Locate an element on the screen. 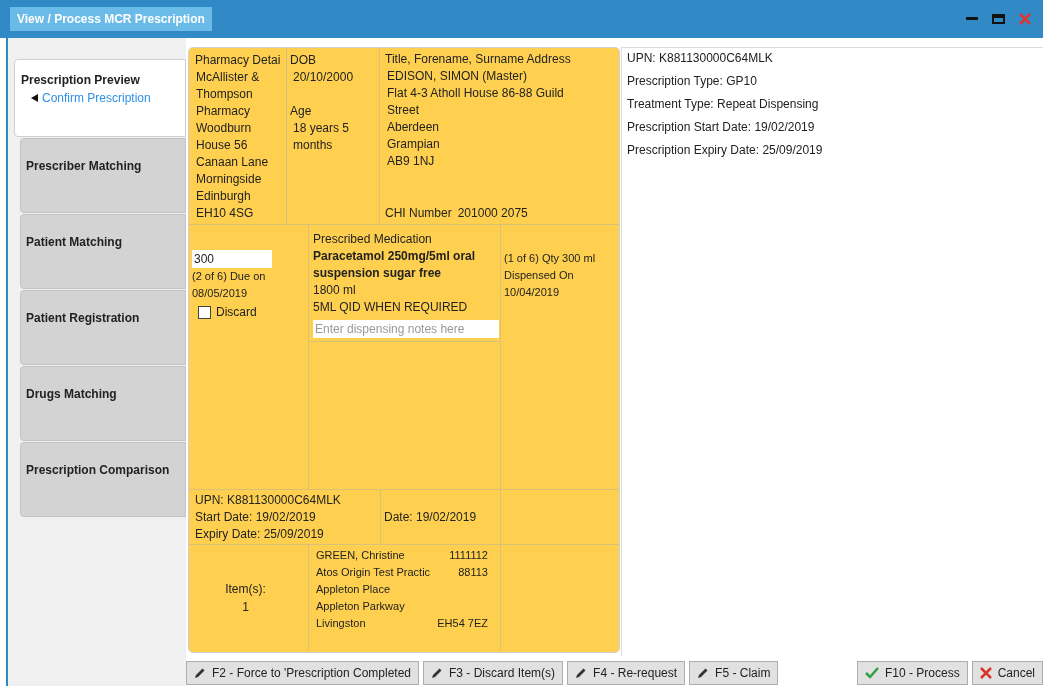 This screenshot has height=686, width=1043. side-tab: Prescription Comparison is located at coordinates (103, 479).